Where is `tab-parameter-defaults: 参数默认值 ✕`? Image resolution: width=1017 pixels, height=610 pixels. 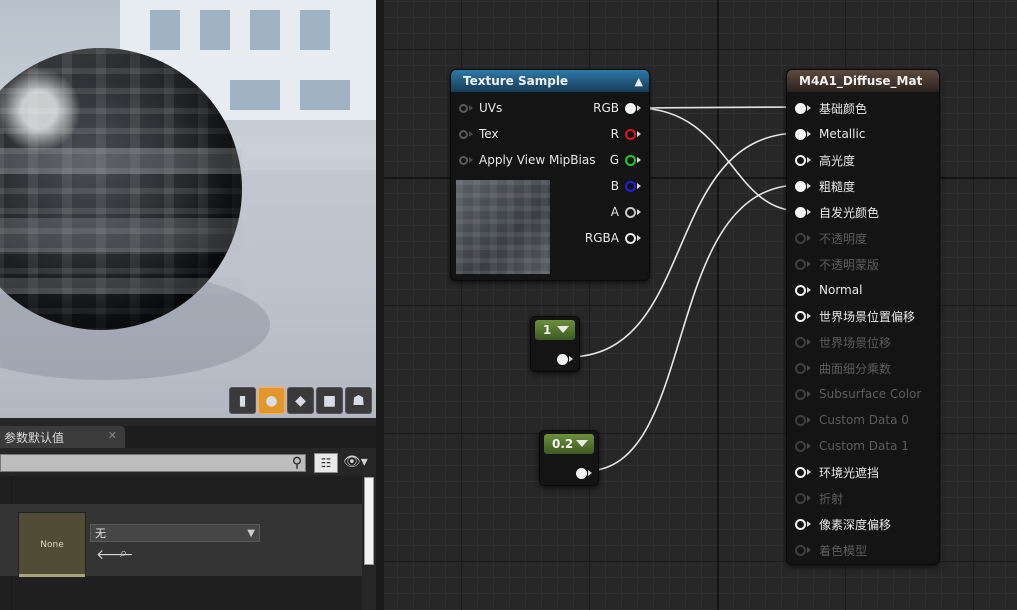
tab-parameter-defaults: 参数默认值 ✕ is located at coordinates (62, 437).